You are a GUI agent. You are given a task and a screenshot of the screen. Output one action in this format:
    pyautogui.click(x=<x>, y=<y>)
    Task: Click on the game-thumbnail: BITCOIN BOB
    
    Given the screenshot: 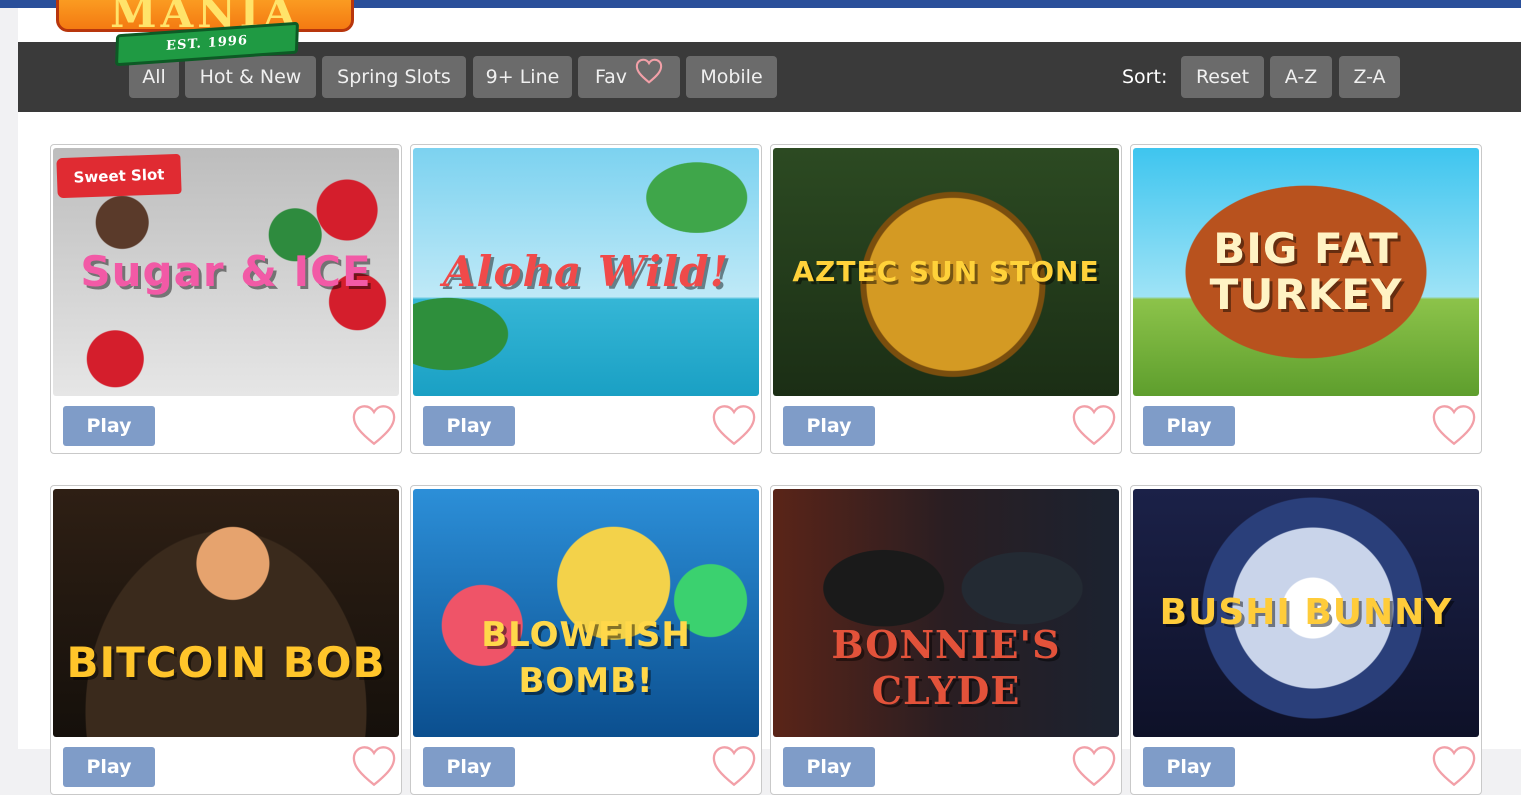 What is the action you would take?
    pyautogui.click(x=226, y=613)
    